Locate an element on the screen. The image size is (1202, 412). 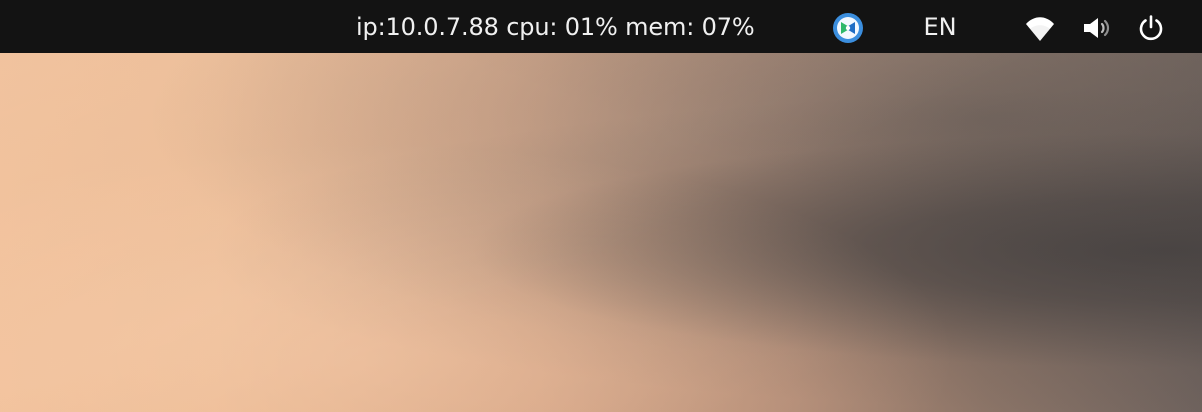
volume-icon is located at coordinates (1097, 28).